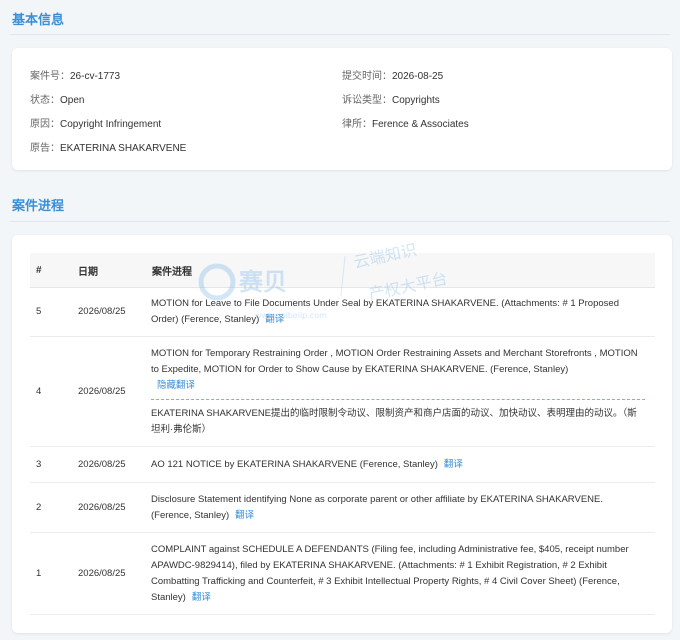 The width and height of the screenshot is (680, 640). Describe the element at coordinates (114, 270) in the screenshot. I see `header-date: 日期` at that location.